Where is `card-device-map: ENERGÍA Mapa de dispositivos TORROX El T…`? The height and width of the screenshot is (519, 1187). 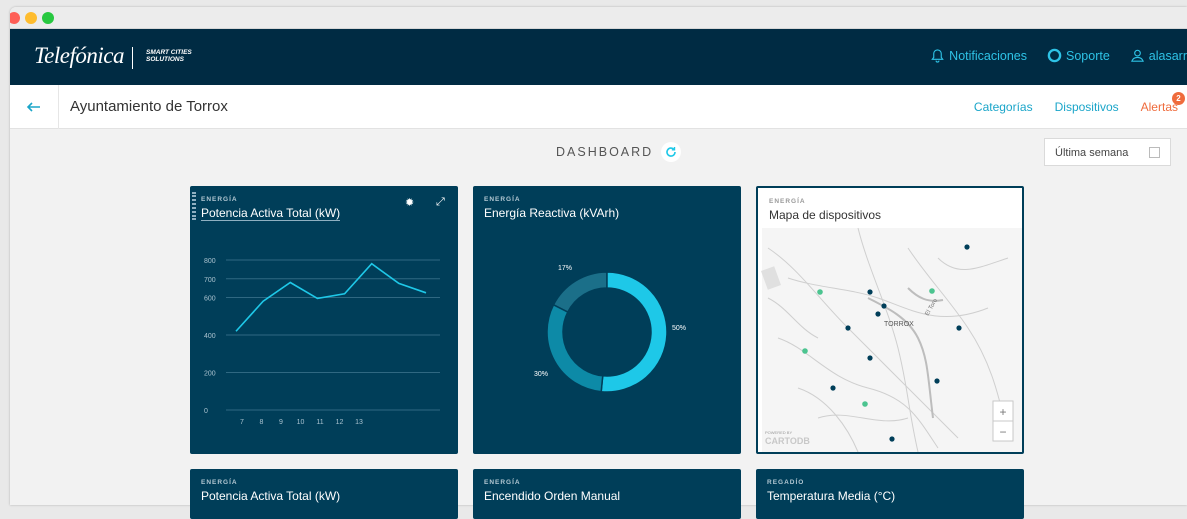 card-device-map: ENERGÍA Mapa de dispositivos TORROX El T… is located at coordinates (890, 320).